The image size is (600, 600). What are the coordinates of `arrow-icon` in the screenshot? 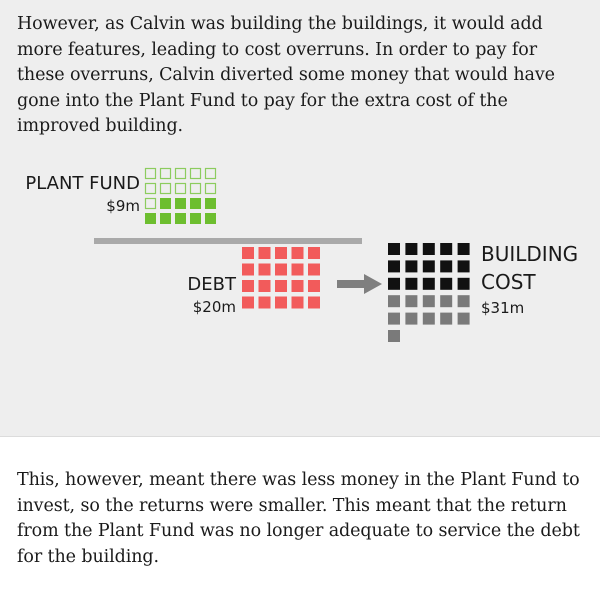 It's located at (359, 284).